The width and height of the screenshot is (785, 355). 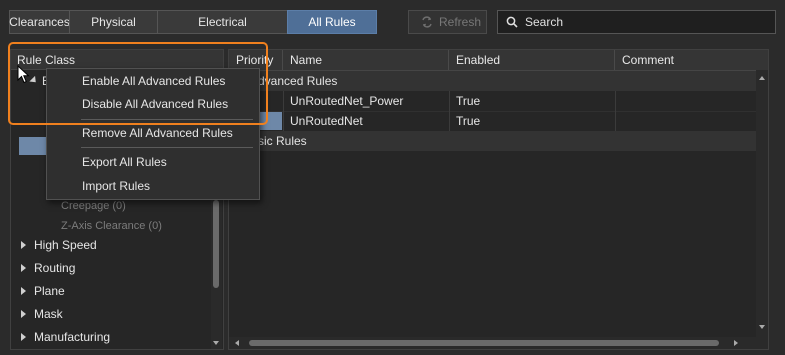 I want to click on tree-item-manufacturing: Manufacturing, so click(x=65, y=337).